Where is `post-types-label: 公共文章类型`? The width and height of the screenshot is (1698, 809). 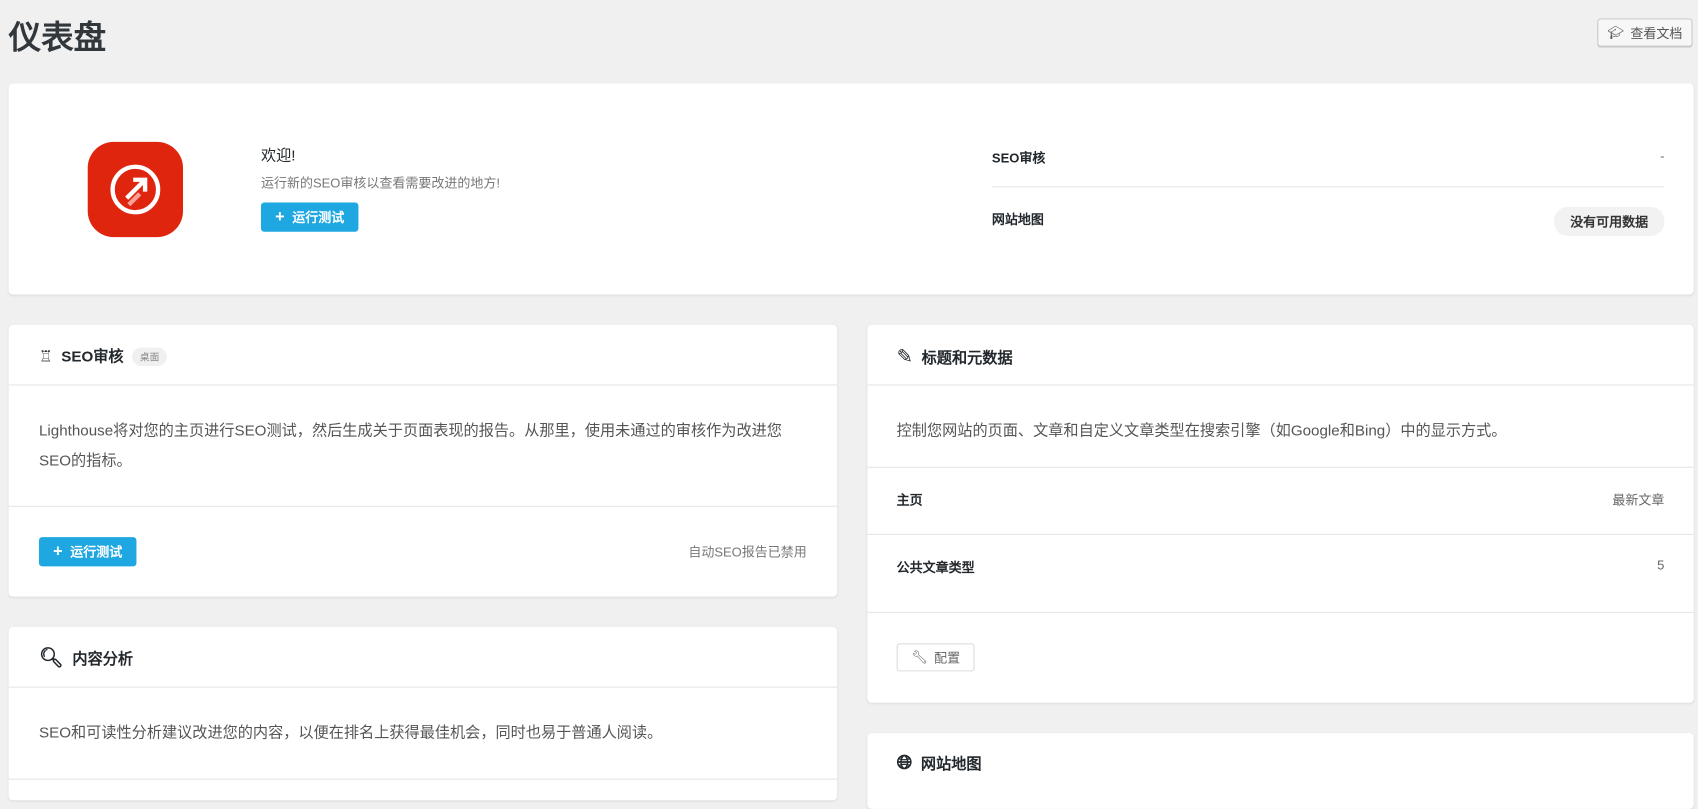
post-types-label: 公共文章类型 is located at coordinates (935, 567).